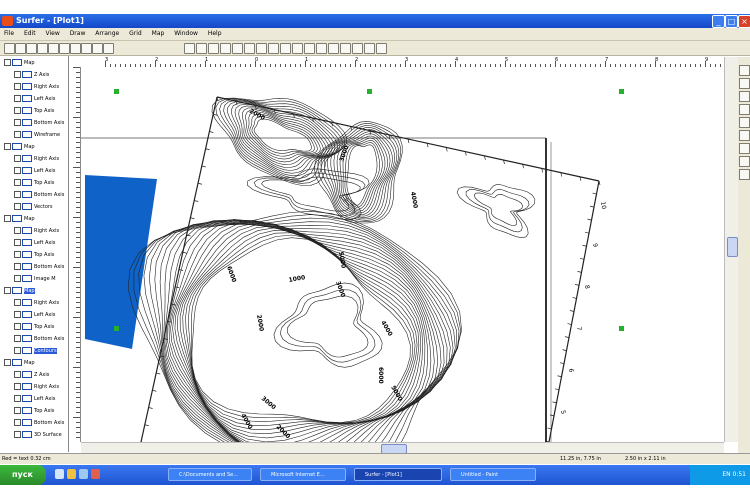 The width and height of the screenshot is (750, 500). I want to click on vector-map-icon, so click(744, 122).